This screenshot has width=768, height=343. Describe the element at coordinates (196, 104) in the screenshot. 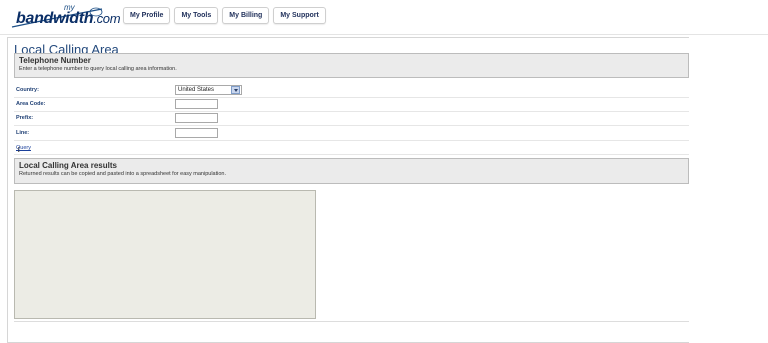

I see `area-code-input` at that location.